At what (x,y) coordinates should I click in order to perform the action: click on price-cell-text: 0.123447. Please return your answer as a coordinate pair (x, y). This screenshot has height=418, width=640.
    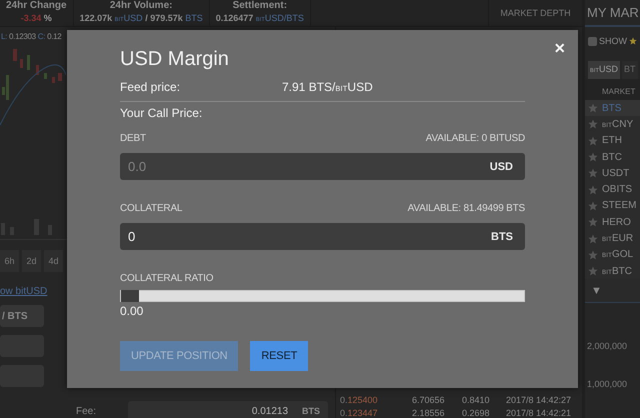
    Looking at the image, I should click on (359, 413).